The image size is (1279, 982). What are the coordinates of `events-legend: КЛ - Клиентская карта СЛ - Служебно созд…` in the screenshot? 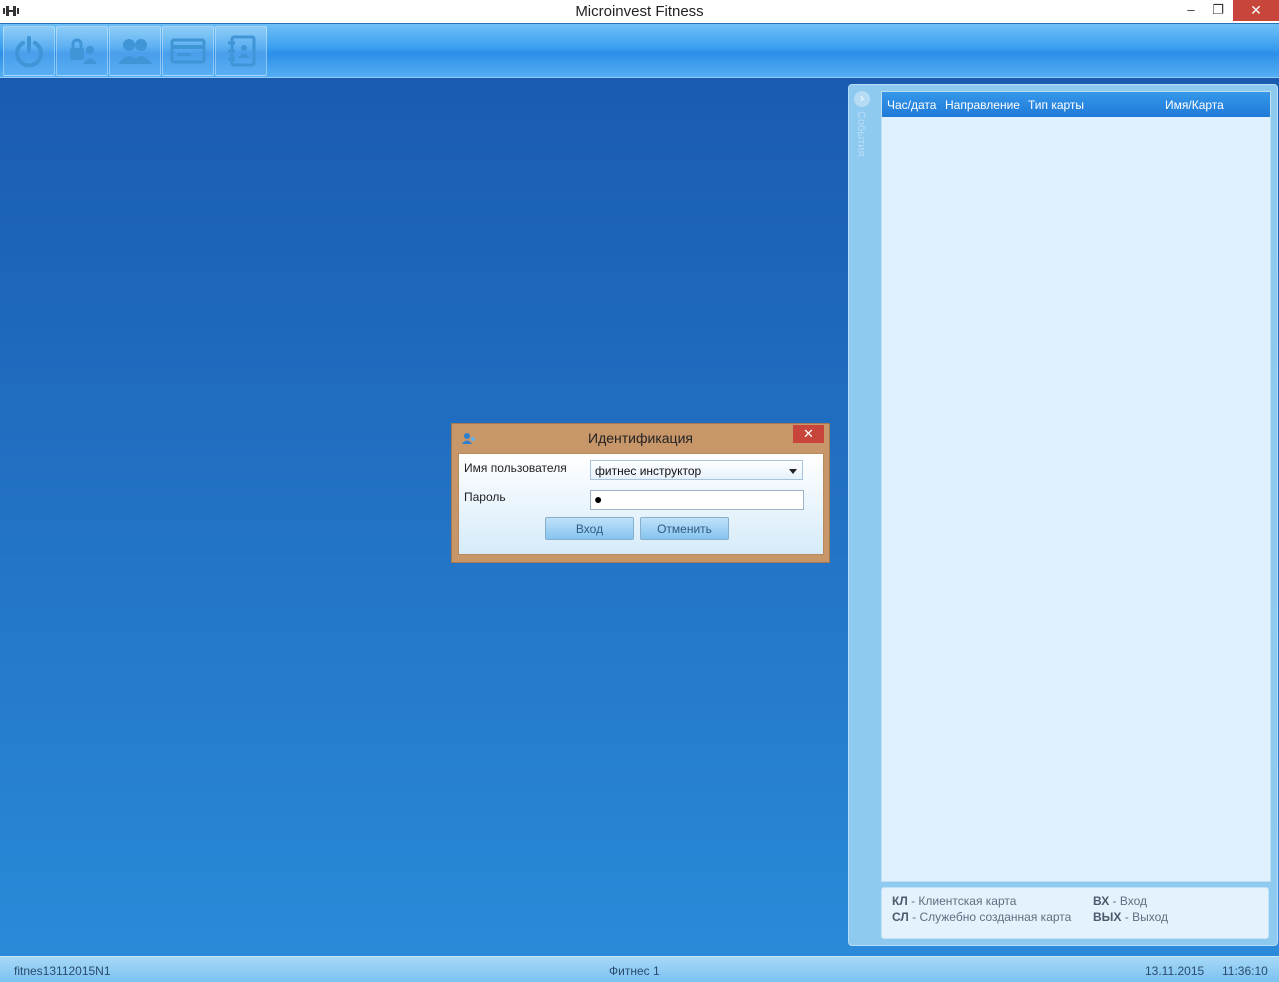 It's located at (1075, 913).